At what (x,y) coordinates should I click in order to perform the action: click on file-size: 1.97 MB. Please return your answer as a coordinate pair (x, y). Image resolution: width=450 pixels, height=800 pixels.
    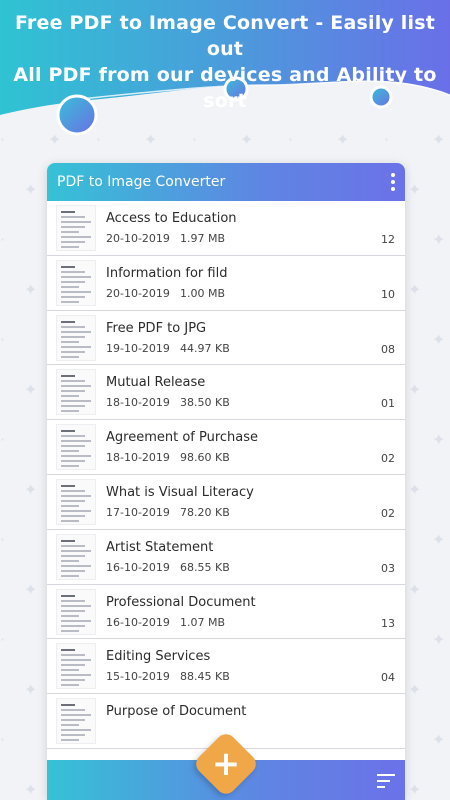
    Looking at the image, I should click on (203, 238).